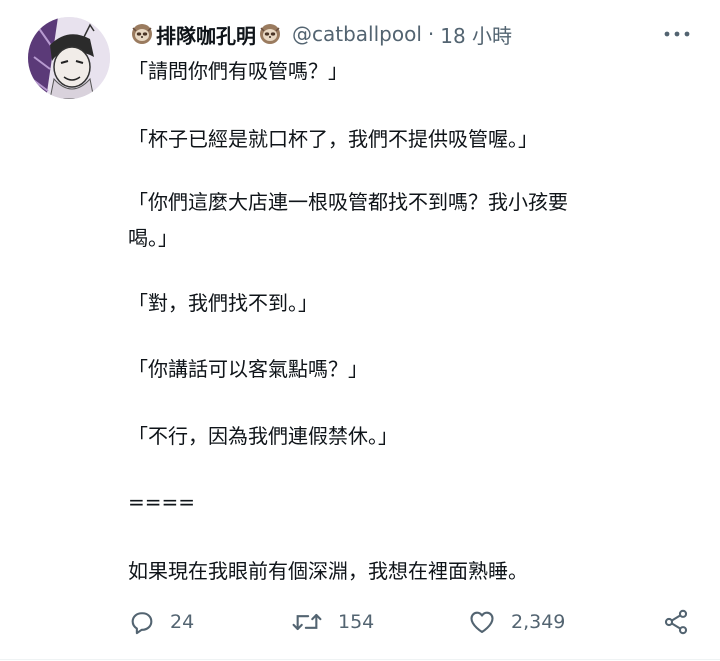 Image resolution: width=720 pixels, height=661 pixels. Describe the element at coordinates (538, 622) in the screenshot. I see `like-count: 2,349` at that location.